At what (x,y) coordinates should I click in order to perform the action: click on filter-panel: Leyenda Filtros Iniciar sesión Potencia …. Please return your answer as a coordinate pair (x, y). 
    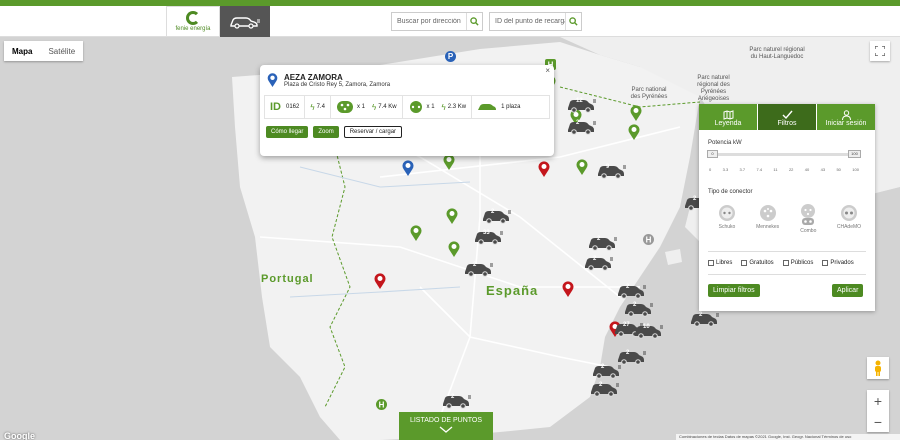
    Looking at the image, I should click on (787, 207).